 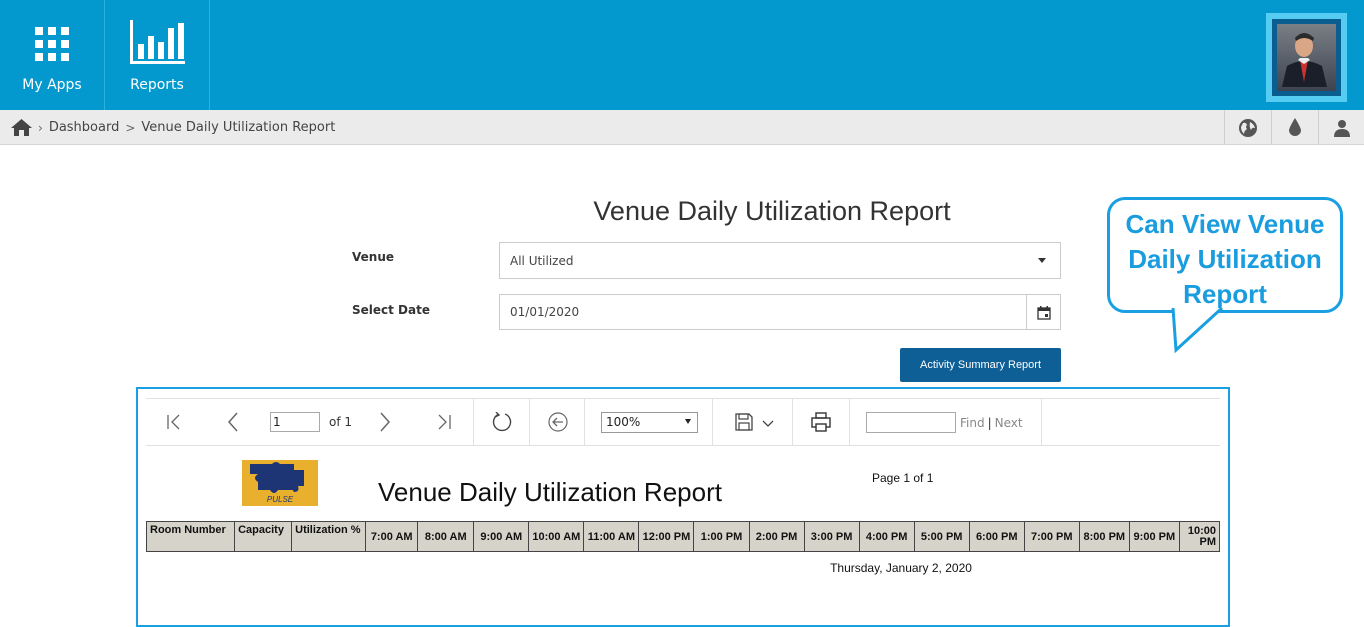 I want to click on breadcrumb-dashboard: Dashboard, so click(x=84, y=127).